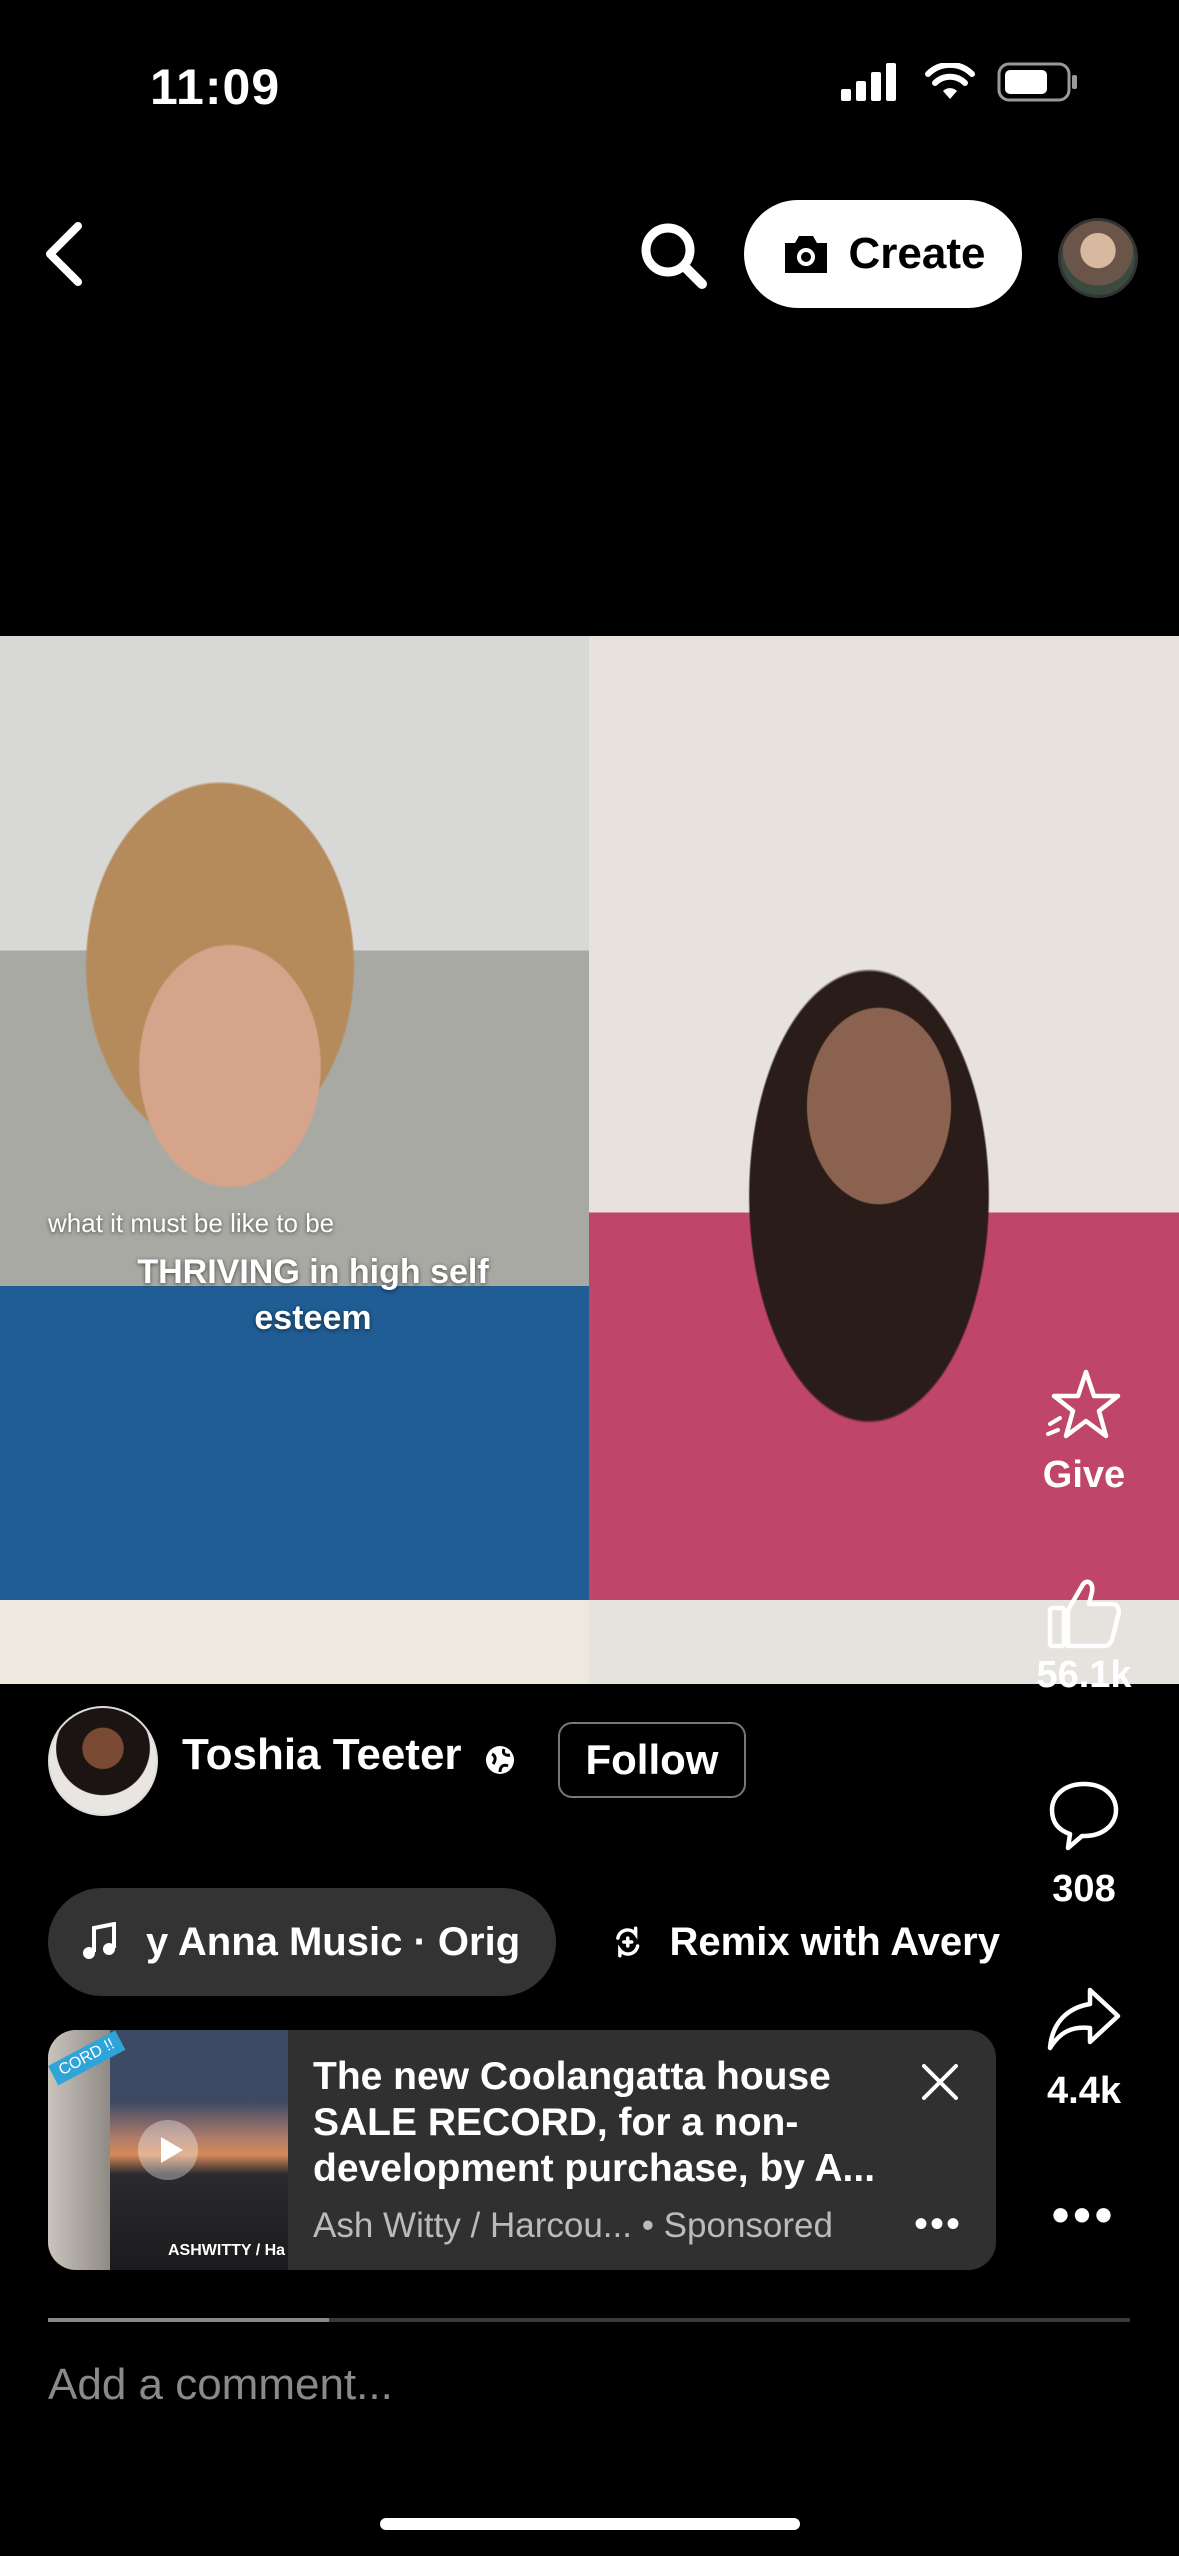 The width and height of the screenshot is (1179, 2556). Describe the element at coordinates (590, 2524) in the screenshot. I see `home-indicator` at that location.